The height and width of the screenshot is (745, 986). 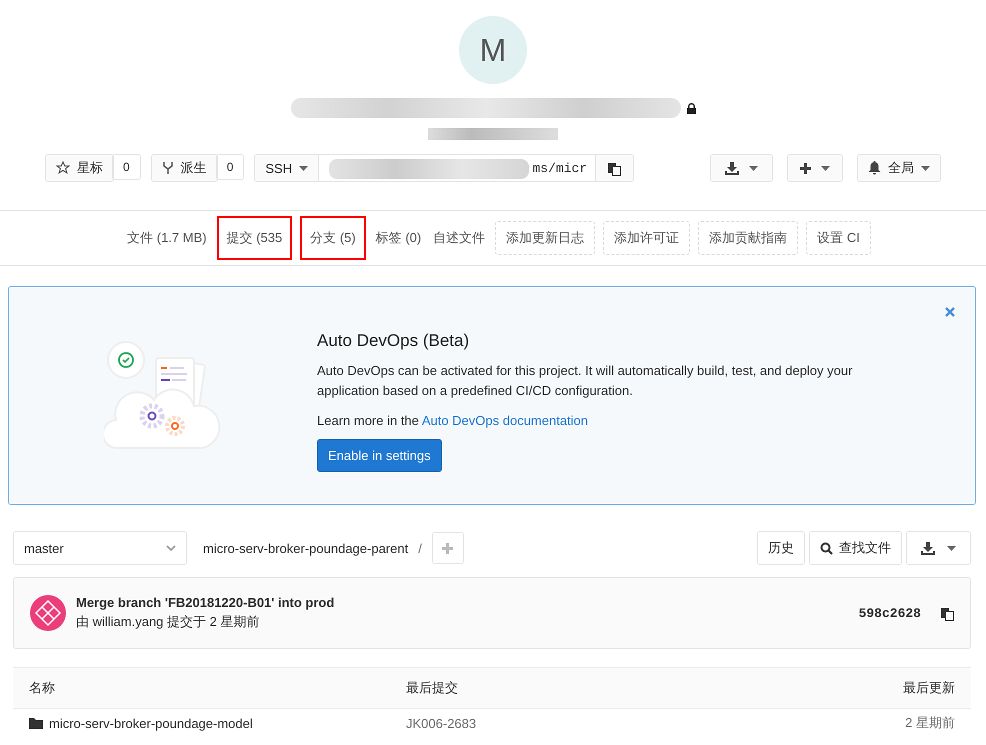 What do you see at coordinates (585, 381) in the screenshot?
I see `banner-text: Auto DevOps can be activated for this project. It will automatically build, test, and deploy your application based on a predefined CI/CD configuration.` at bounding box center [585, 381].